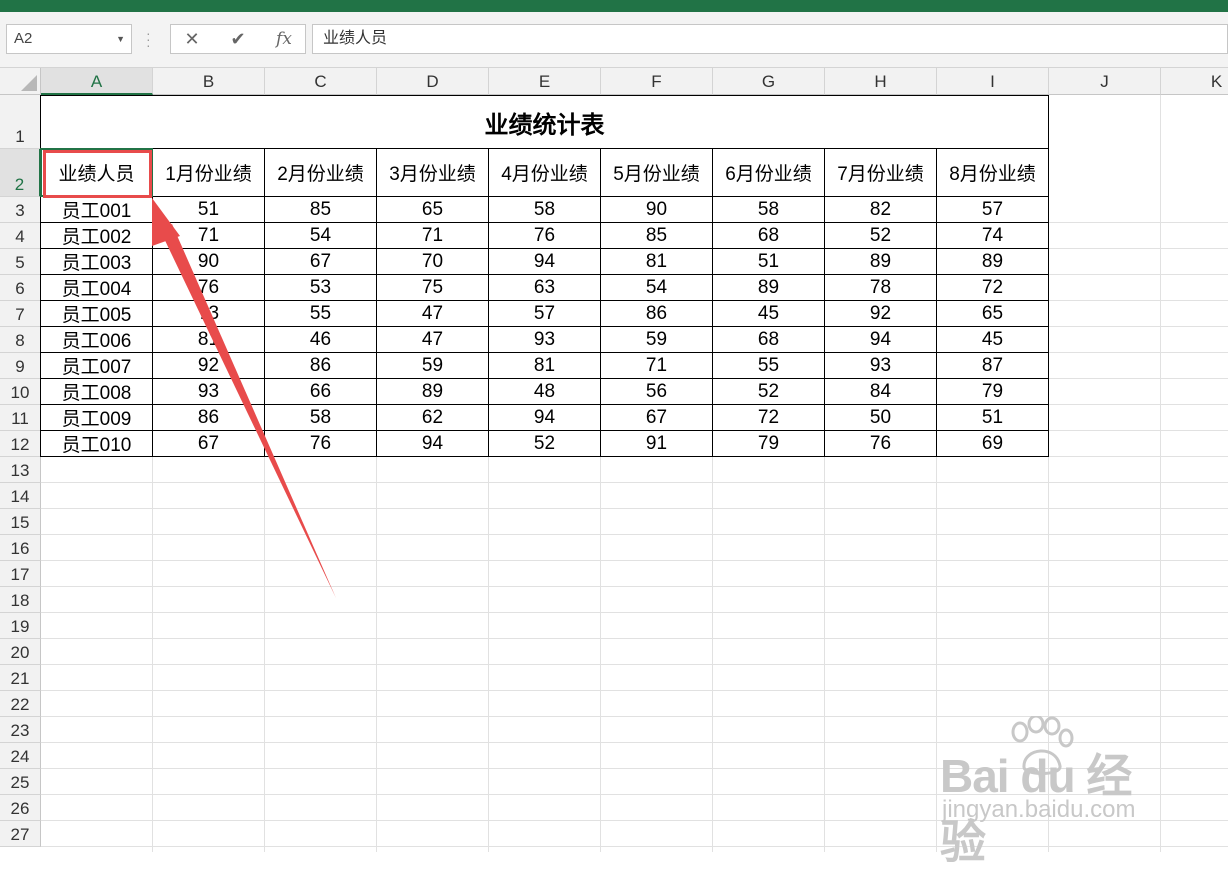 This screenshot has height=872, width=1228. Describe the element at coordinates (545, 173) in the screenshot. I see `header-cell: 4月份业绩` at that location.